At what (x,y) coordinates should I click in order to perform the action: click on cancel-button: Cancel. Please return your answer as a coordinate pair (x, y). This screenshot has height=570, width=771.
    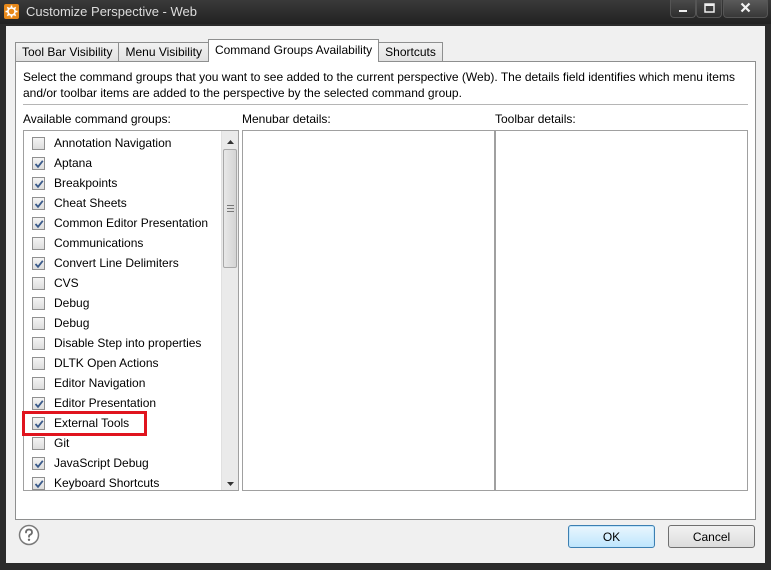
    Looking at the image, I should click on (711, 536).